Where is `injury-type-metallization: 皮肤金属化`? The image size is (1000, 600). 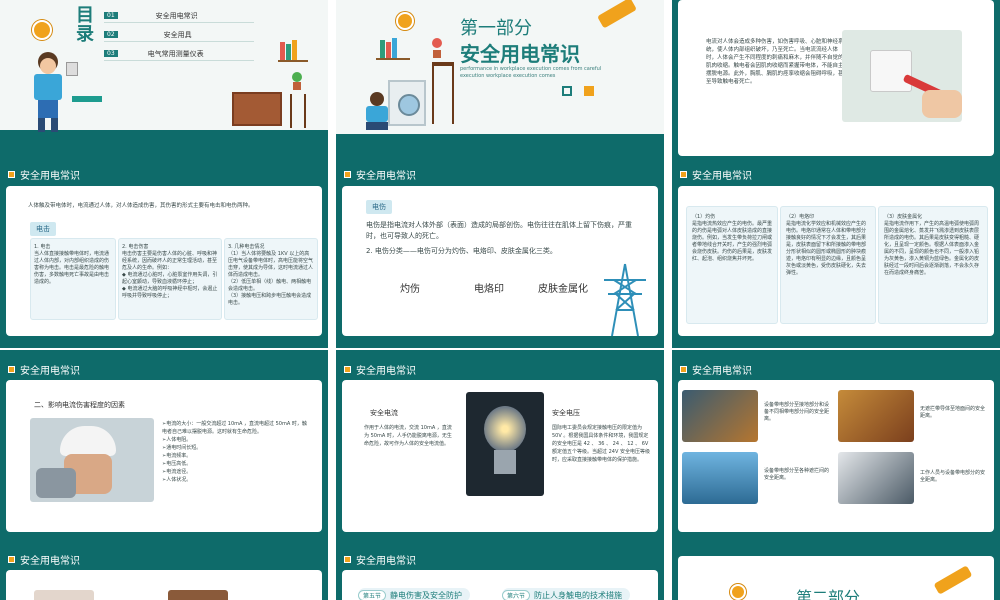
injury-type-metallization: 皮肤金属化 is located at coordinates (563, 289).